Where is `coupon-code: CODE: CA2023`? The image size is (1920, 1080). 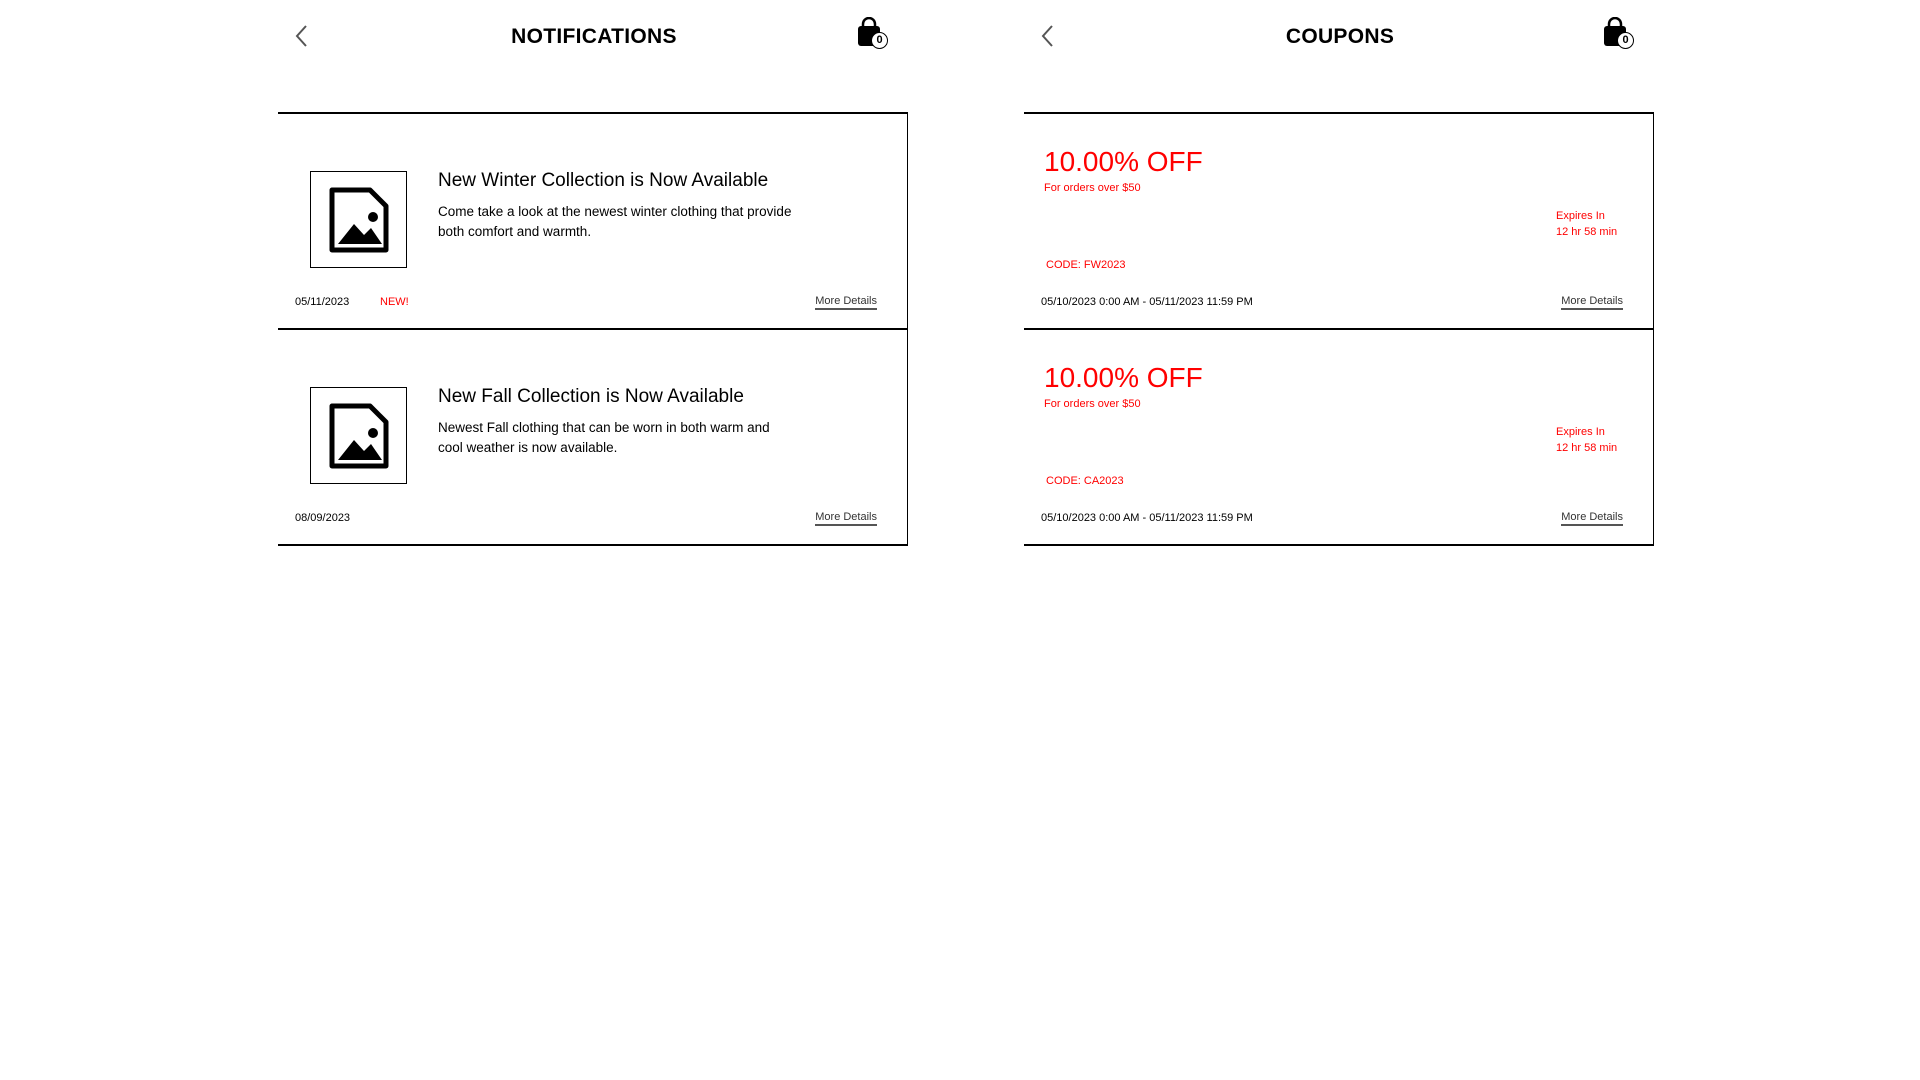 coupon-code: CODE: CA2023 is located at coordinates (1085, 481).